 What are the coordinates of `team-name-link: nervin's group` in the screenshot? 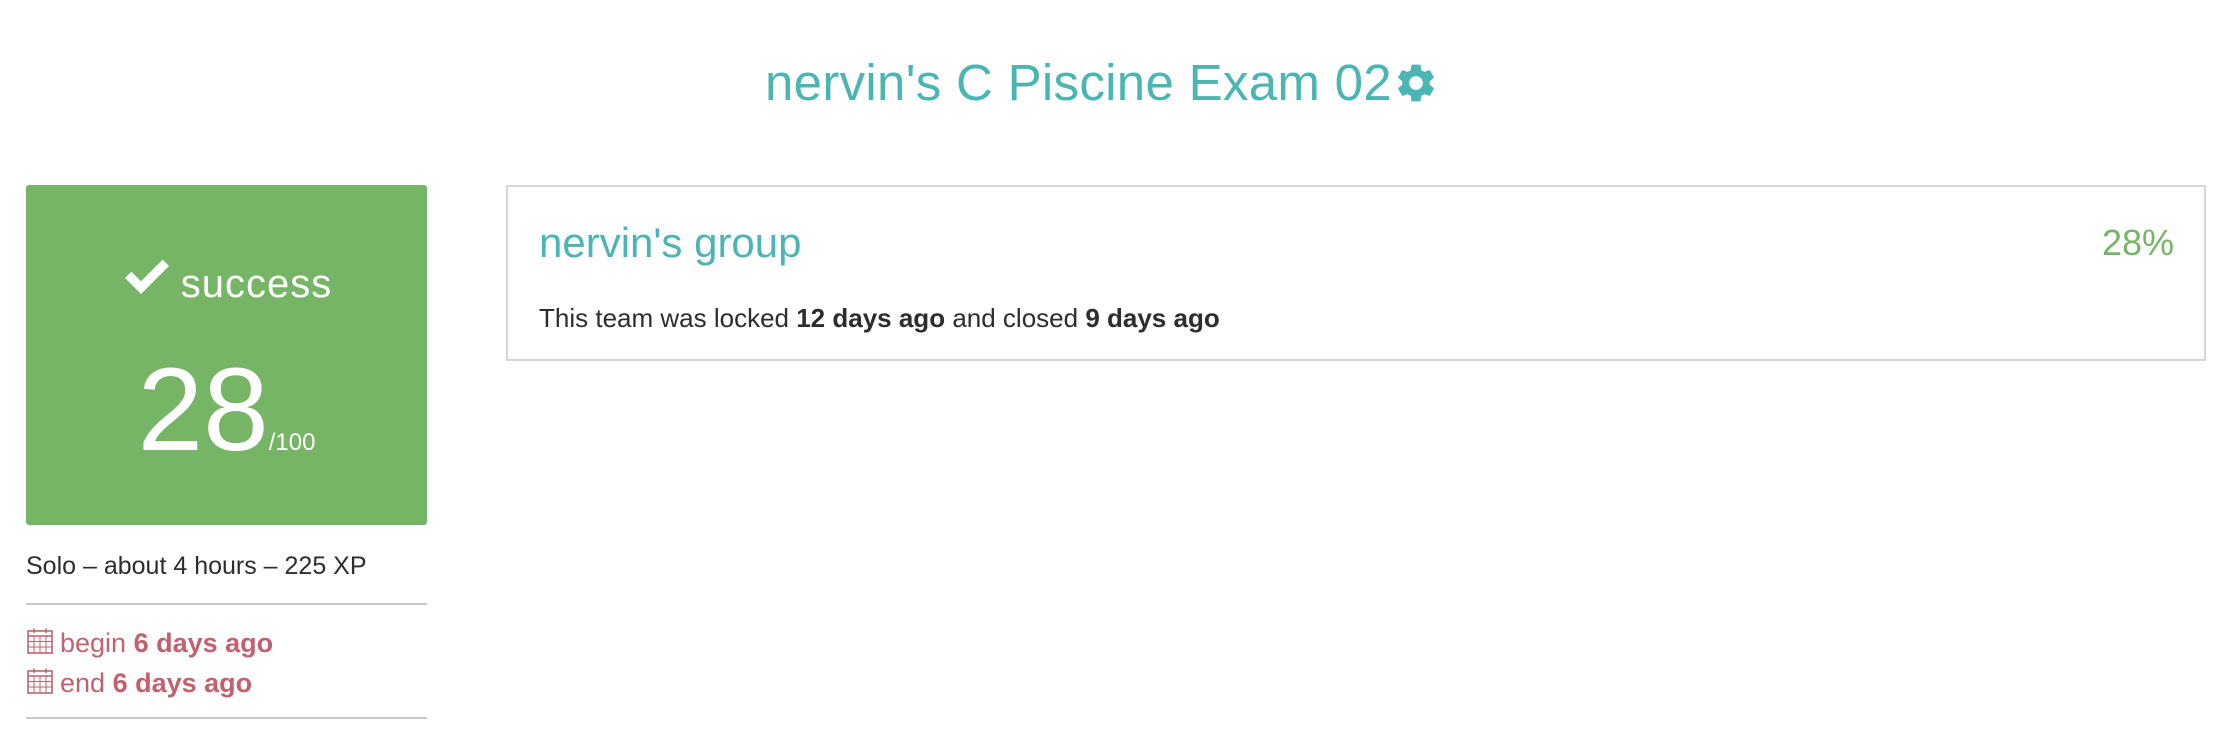 It's located at (670, 243).